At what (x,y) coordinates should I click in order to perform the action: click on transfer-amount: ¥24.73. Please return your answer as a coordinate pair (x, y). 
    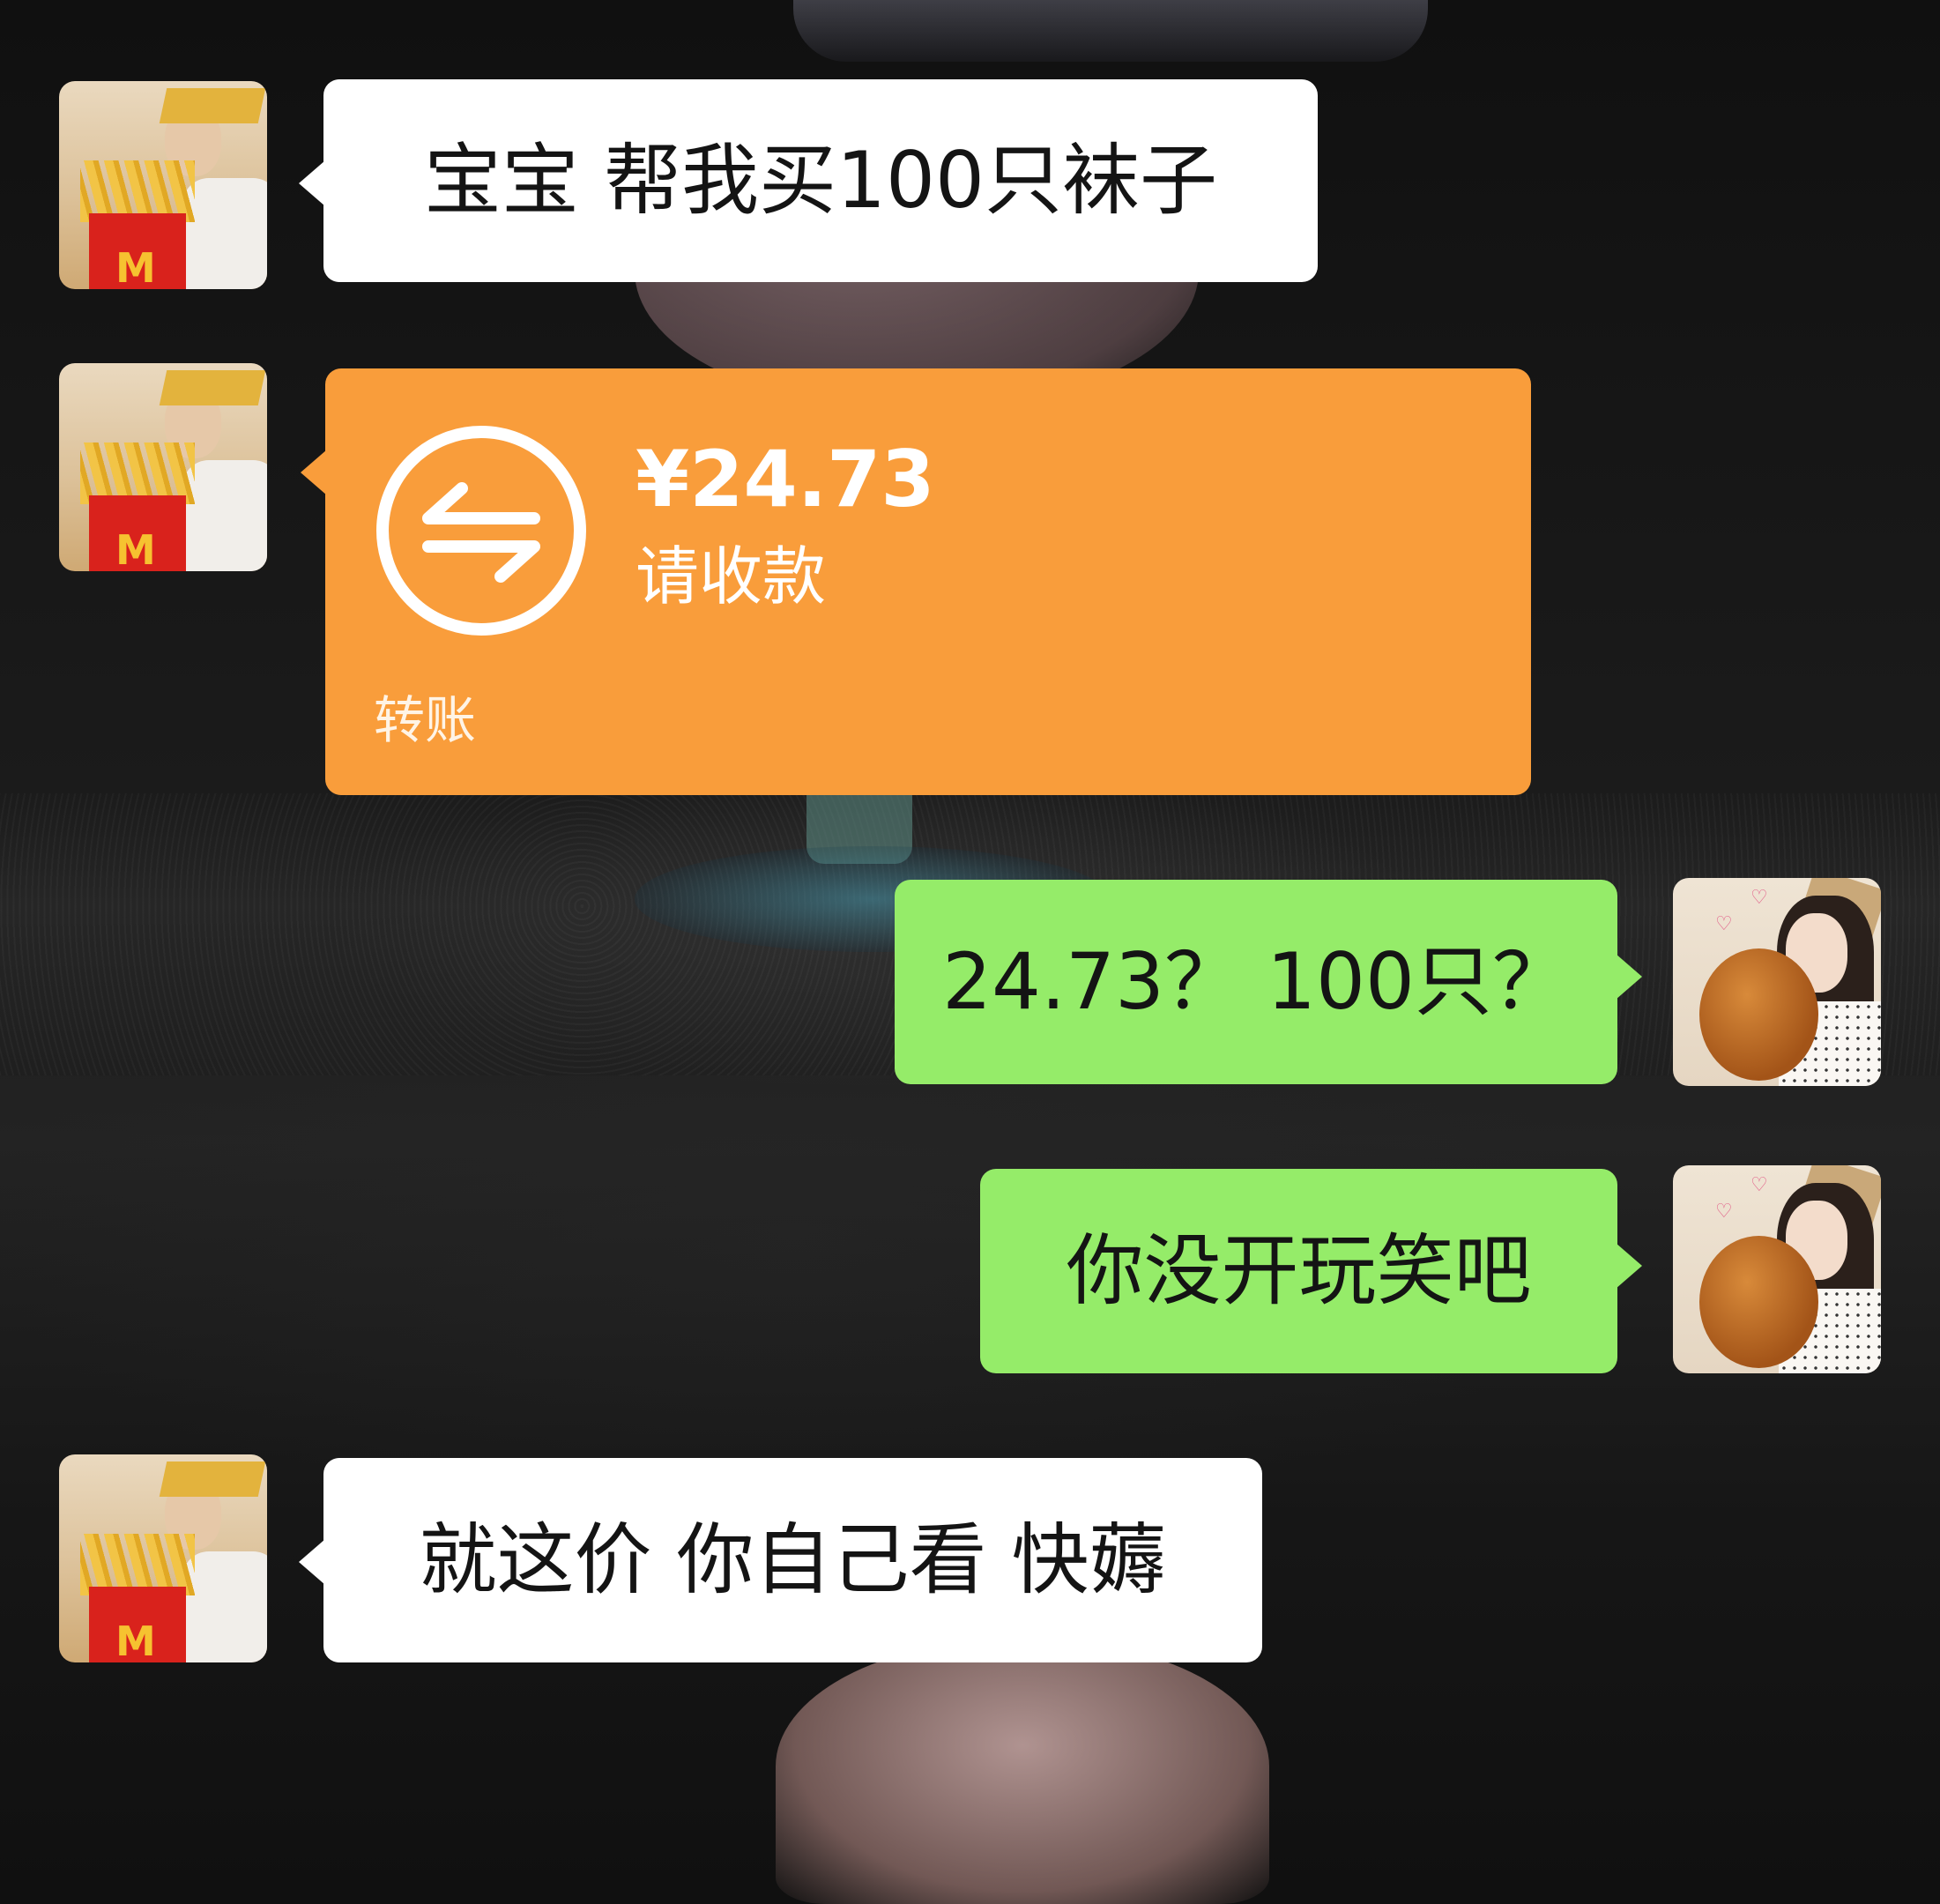
    Looking at the image, I should click on (785, 479).